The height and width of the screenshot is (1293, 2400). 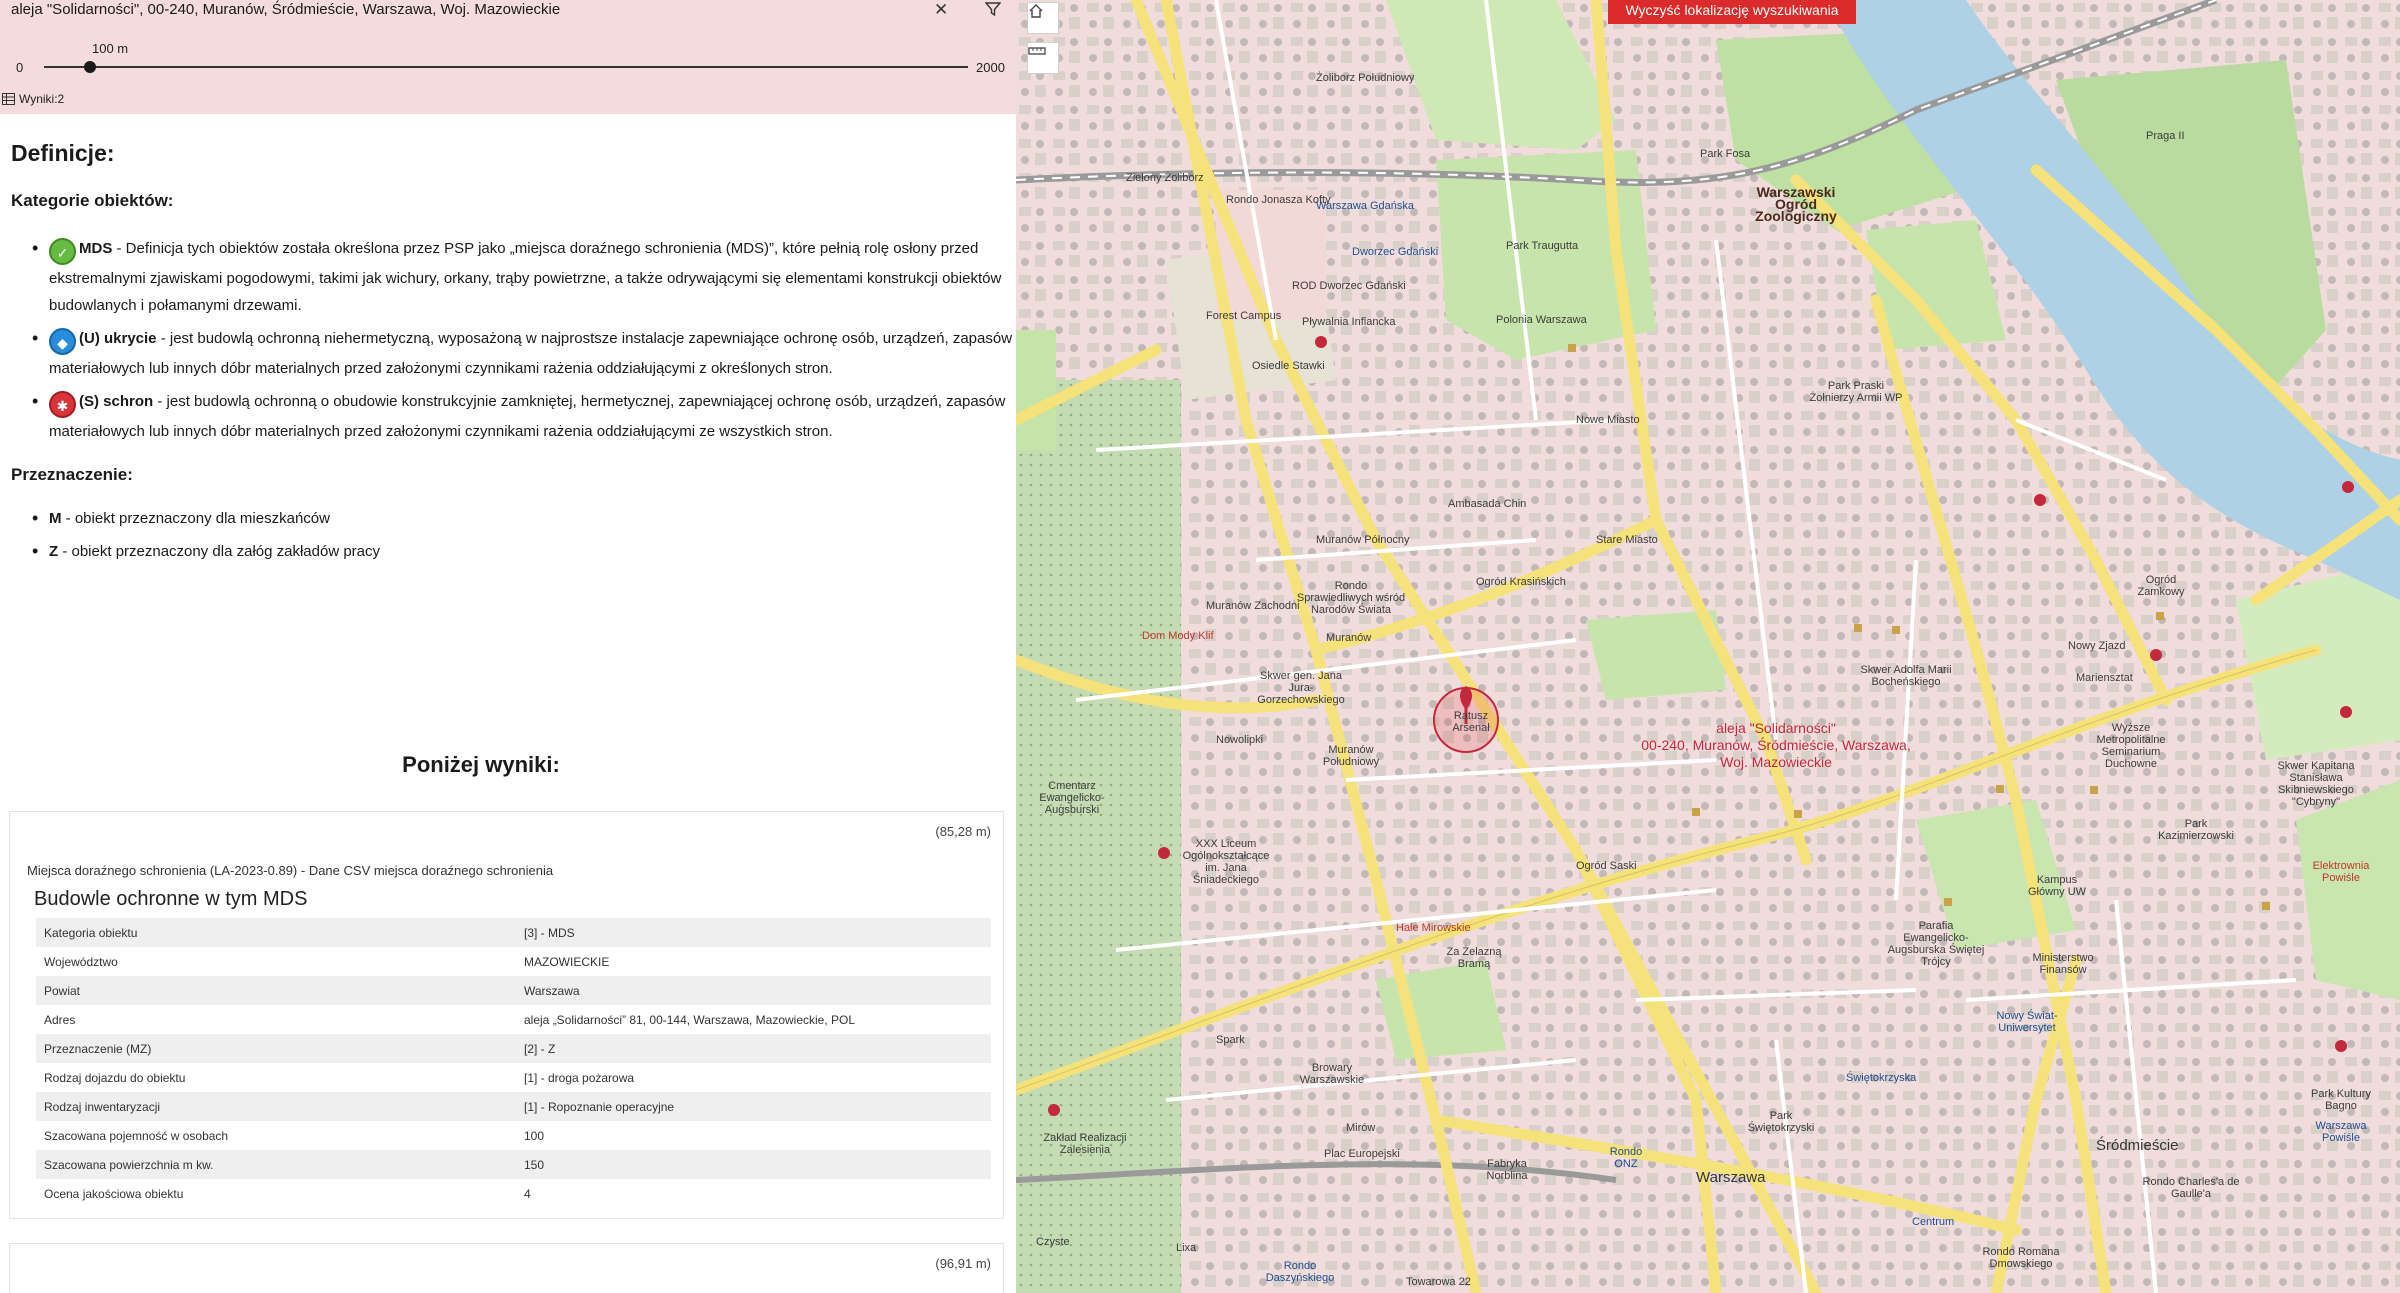 What do you see at coordinates (549, 932) in the screenshot?
I see `attr-value: [3] - MDS` at bounding box center [549, 932].